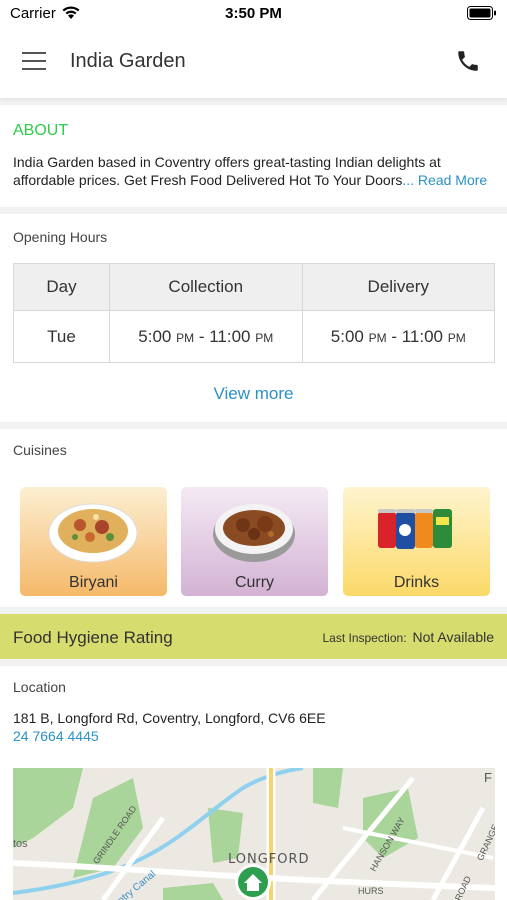  Describe the element at coordinates (35, 62) in the screenshot. I see `hamburger-menu-icon` at that location.